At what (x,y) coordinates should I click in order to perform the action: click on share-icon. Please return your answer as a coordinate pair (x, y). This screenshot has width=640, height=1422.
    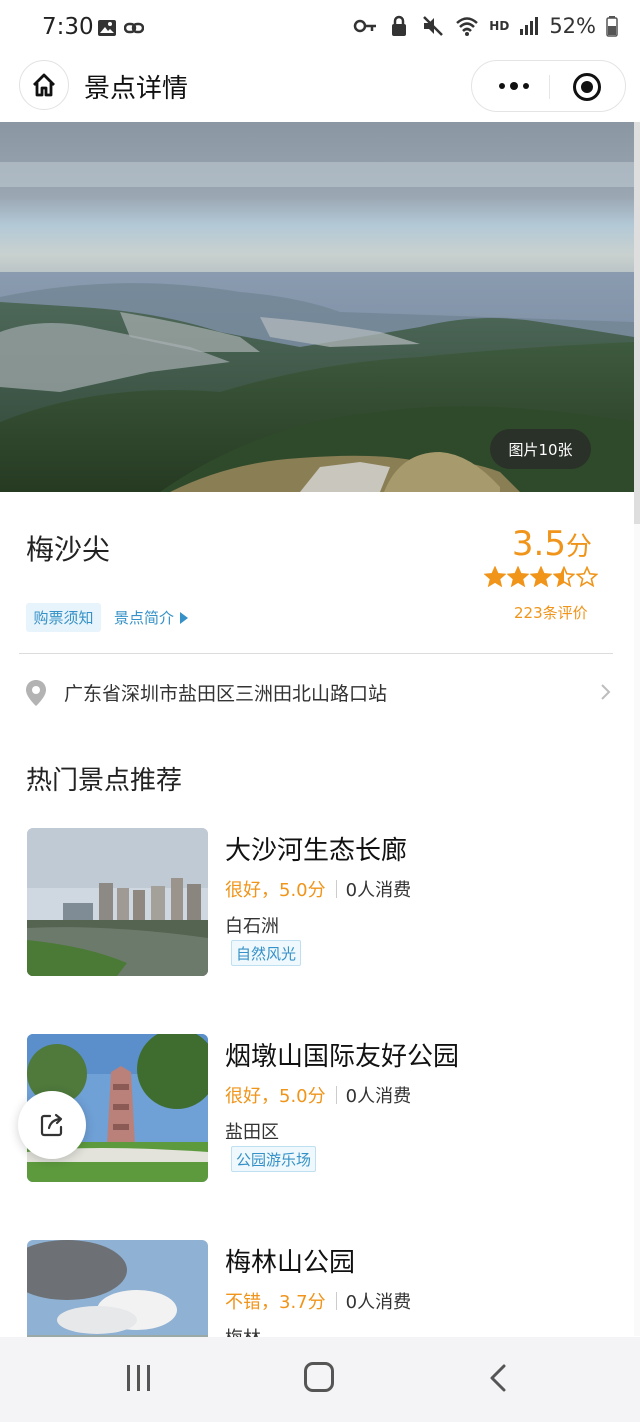
    Looking at the image, I should click on (51, 1125).